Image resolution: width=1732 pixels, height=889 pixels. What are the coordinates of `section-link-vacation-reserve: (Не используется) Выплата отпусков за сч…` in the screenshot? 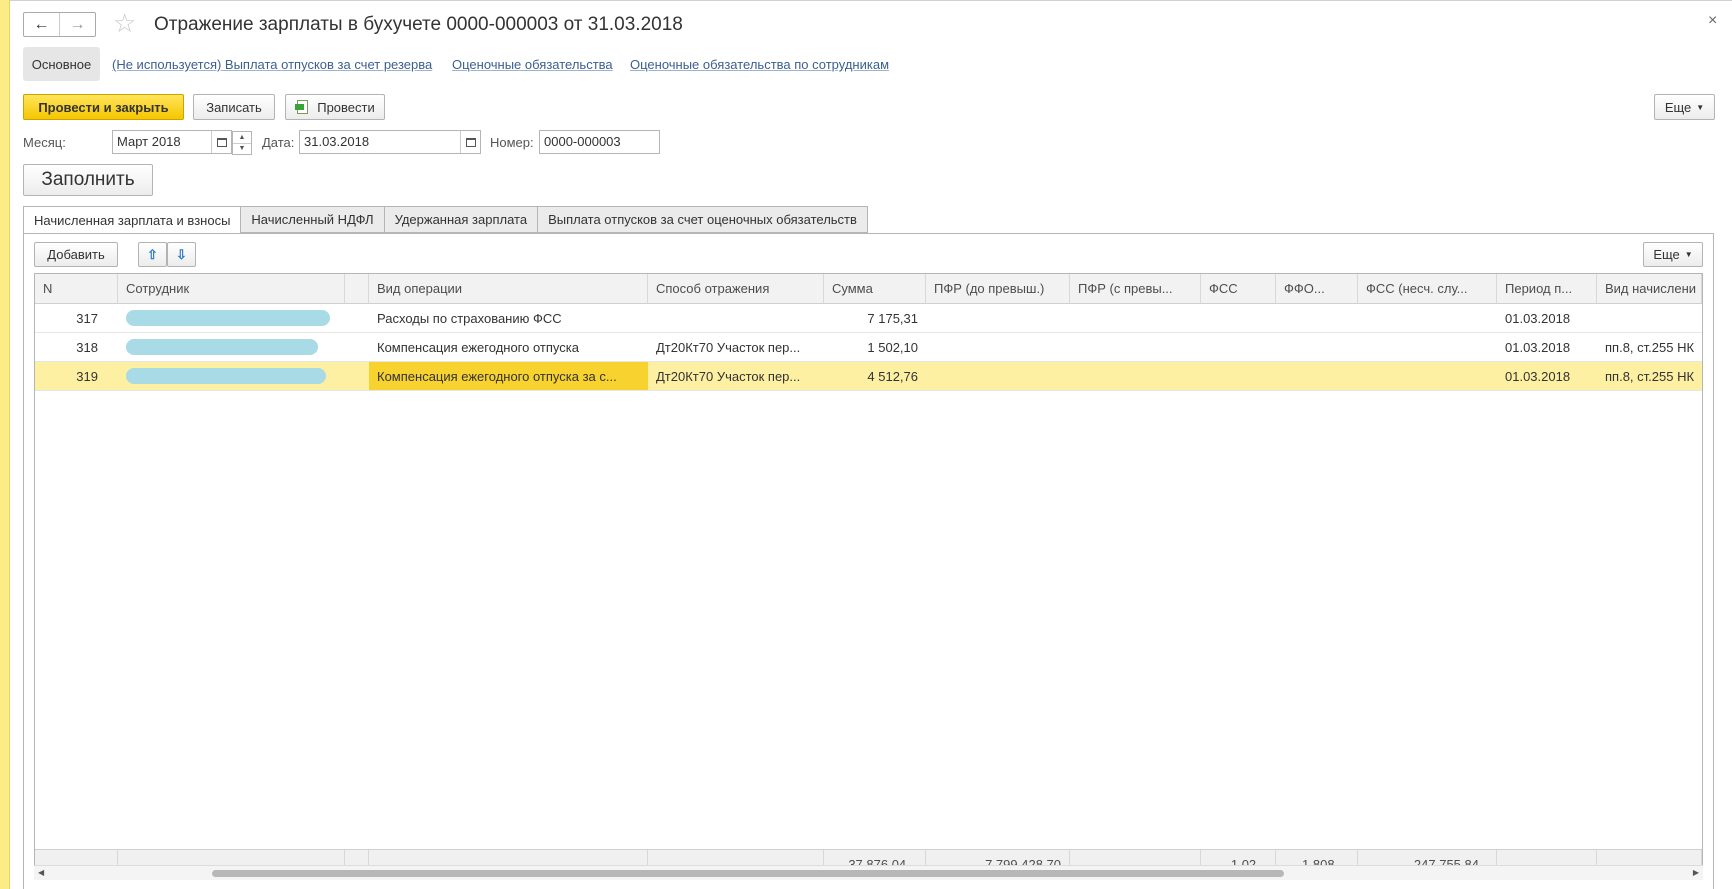 It's located at (272, 64).